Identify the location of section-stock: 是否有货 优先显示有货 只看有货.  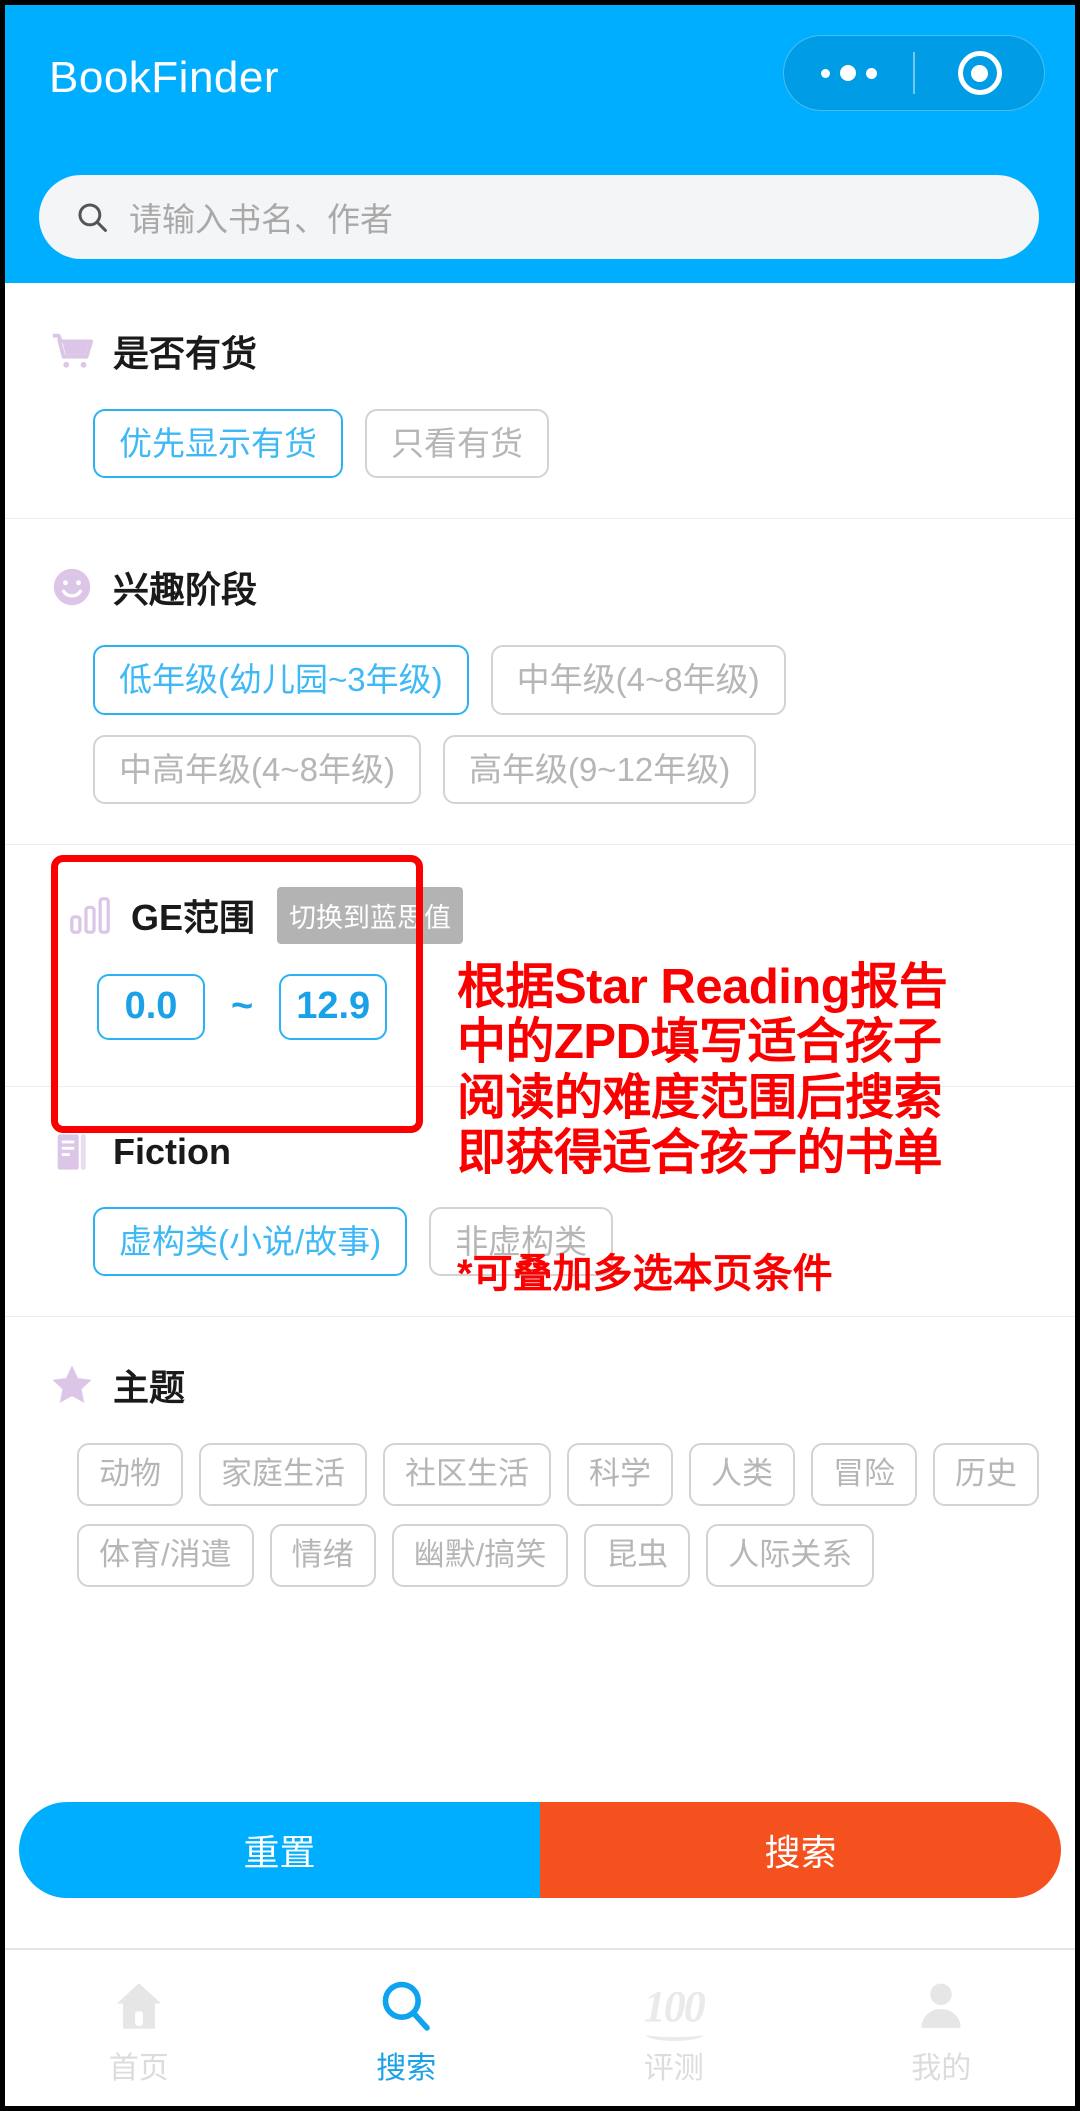
(540, 401).